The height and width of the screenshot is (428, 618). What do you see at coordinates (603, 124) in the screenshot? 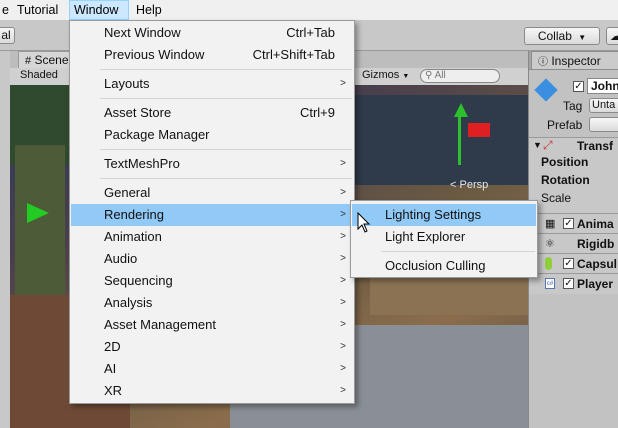
I see `prefab-button` at bounding box center [603, 124].